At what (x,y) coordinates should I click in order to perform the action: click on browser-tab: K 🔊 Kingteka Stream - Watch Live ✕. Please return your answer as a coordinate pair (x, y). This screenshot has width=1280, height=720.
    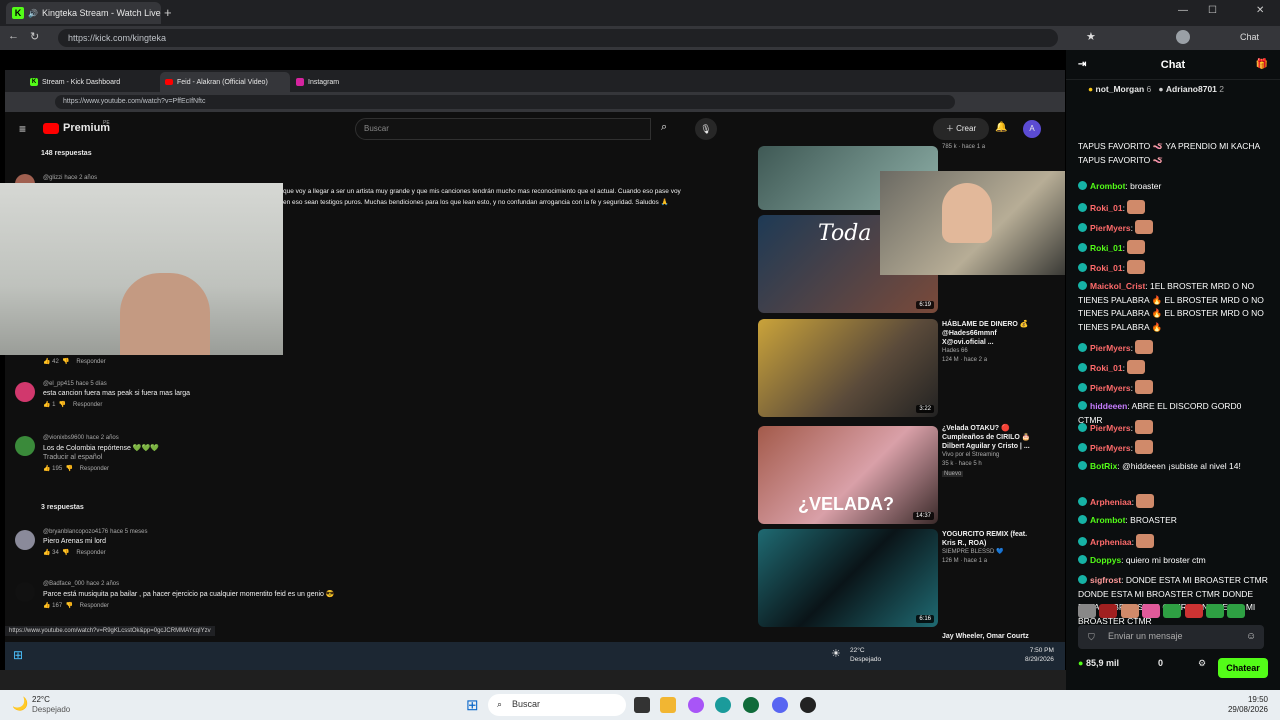
    Looking at the image, I should click on (83, 13).